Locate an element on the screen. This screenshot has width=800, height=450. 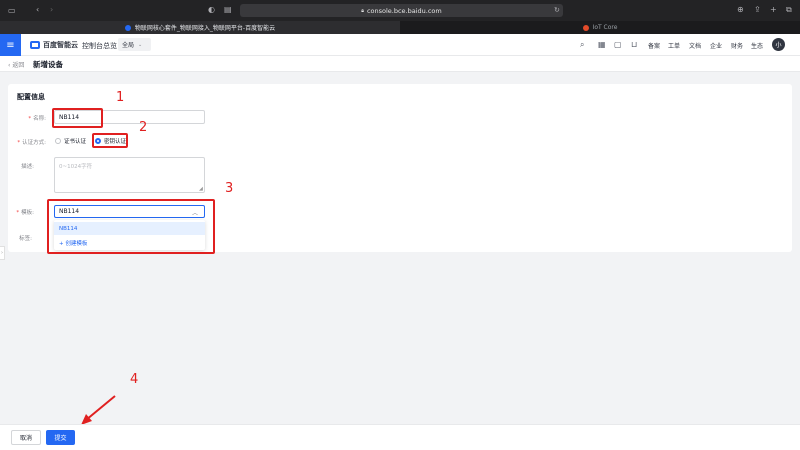
annotation-arrow is located at coordinates (98, 410).